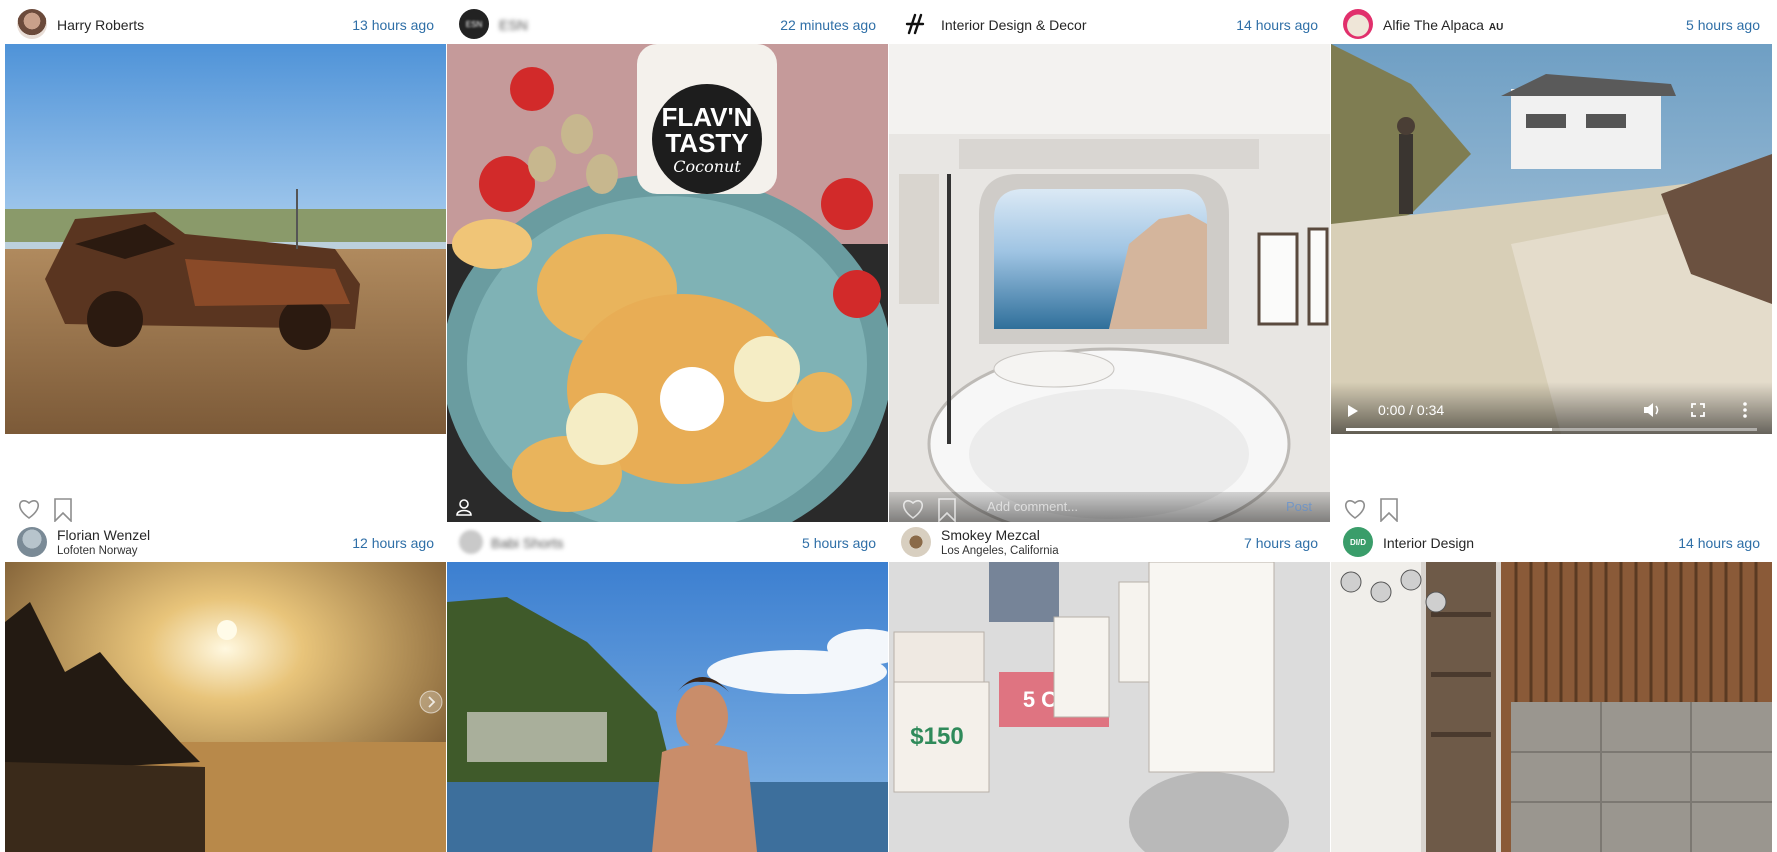  I want to click on post-time-link: 7 hours ago, so click(1281, 543).